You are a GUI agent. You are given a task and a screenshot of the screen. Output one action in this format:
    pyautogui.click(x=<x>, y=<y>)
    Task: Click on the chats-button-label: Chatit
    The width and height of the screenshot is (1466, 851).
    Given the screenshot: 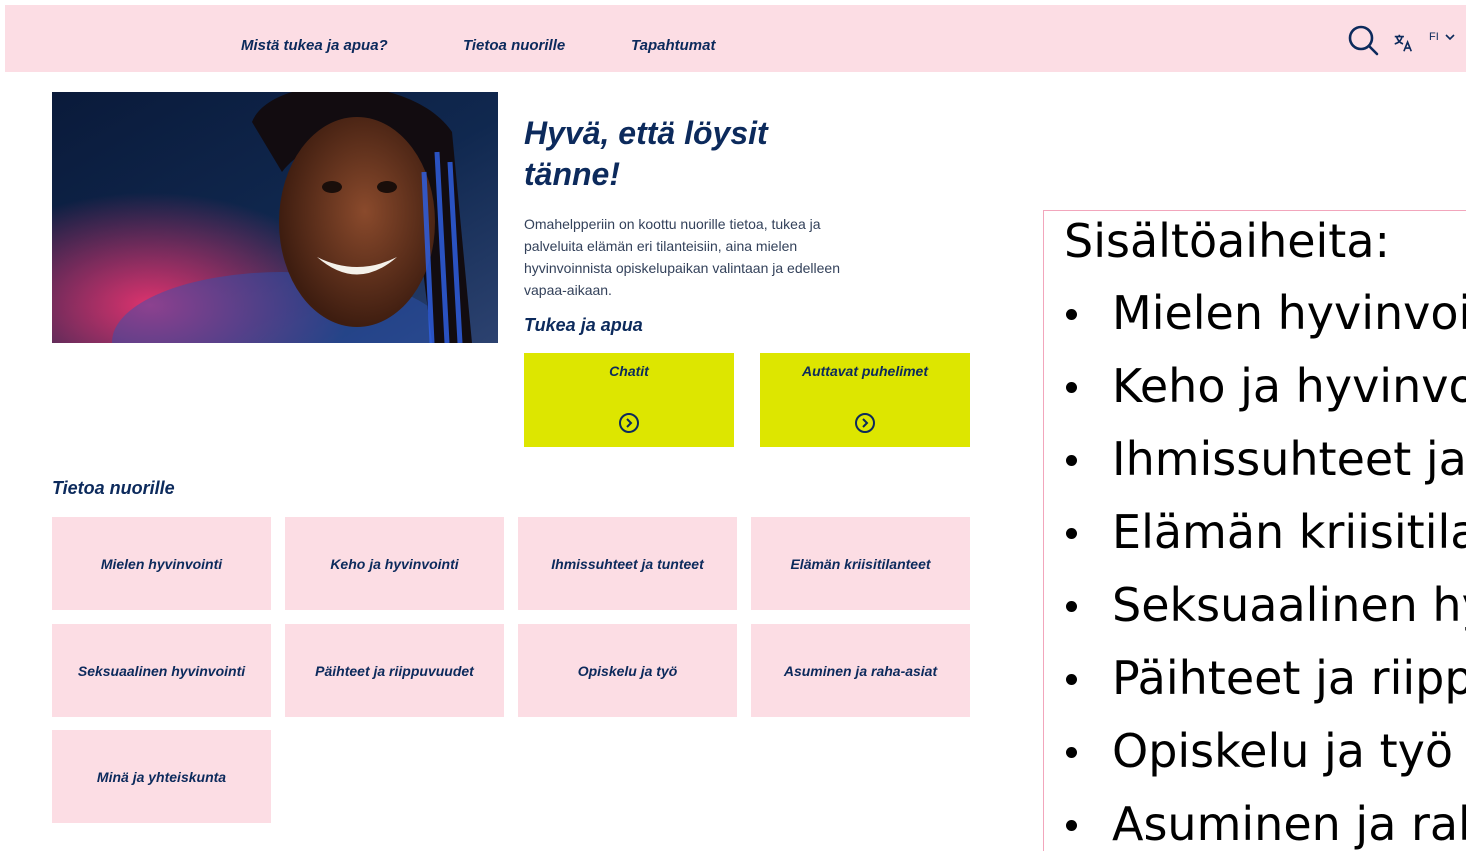 What is the action you would take?
    pyautogui.click(x=629, y=371)
    